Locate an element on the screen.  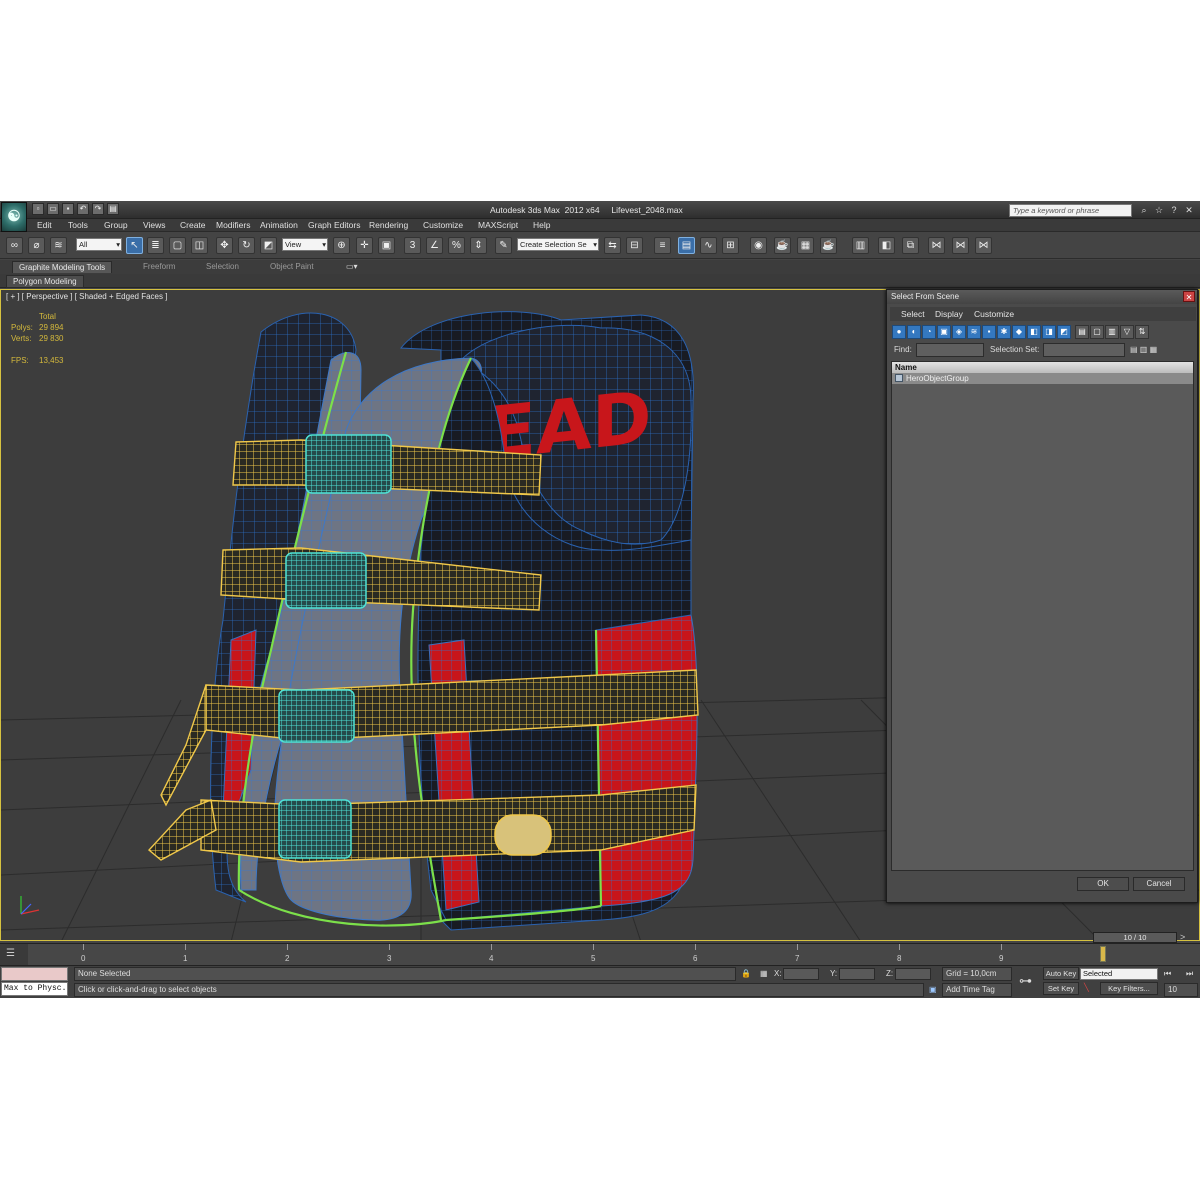
new-file-icon: ▫ is located at coordinates (38, 209).